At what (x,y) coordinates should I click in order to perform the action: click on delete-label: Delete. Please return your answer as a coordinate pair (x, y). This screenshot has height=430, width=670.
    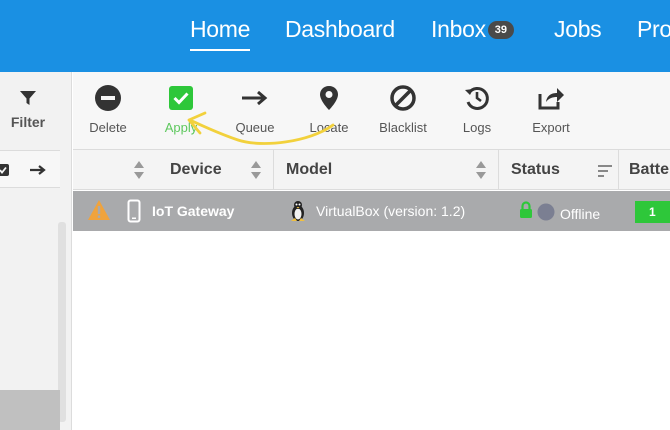
    Looking at the image, I should click on (108, 127).